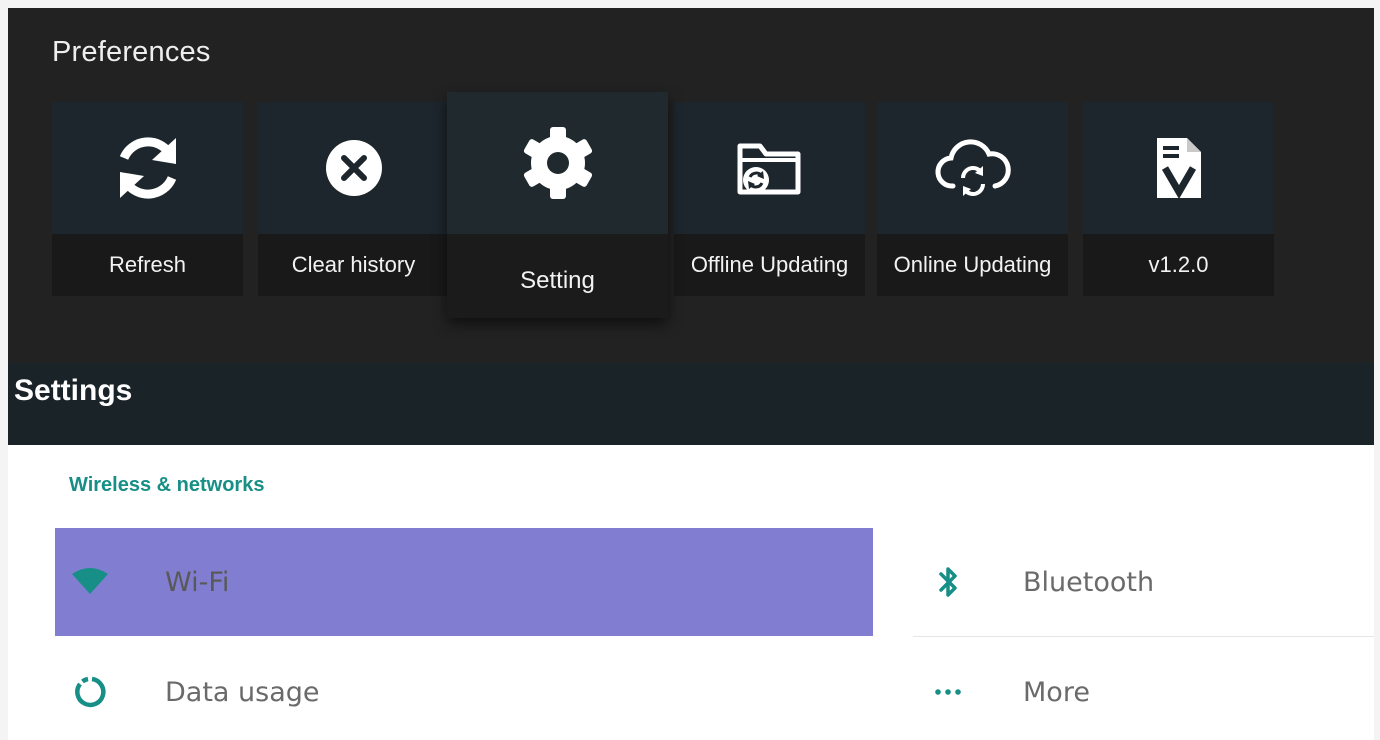 This screenshot has width=1380, height=740. Describe the element at coordinates (353, 265) in the screenshot. I see `clear-history-label: Clear history` at that location.